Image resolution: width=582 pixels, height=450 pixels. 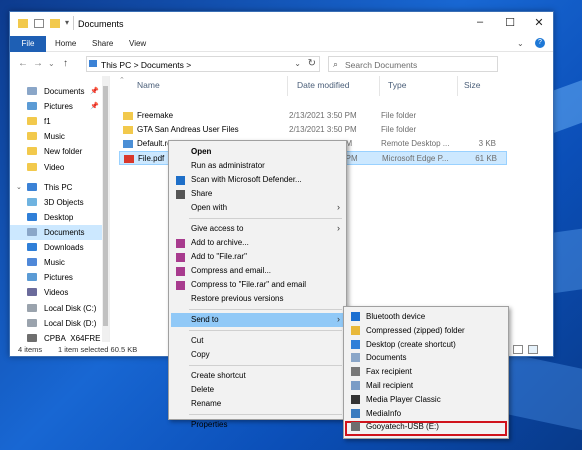 I want to click on nav-item: f1, so click(x=56, y=121).